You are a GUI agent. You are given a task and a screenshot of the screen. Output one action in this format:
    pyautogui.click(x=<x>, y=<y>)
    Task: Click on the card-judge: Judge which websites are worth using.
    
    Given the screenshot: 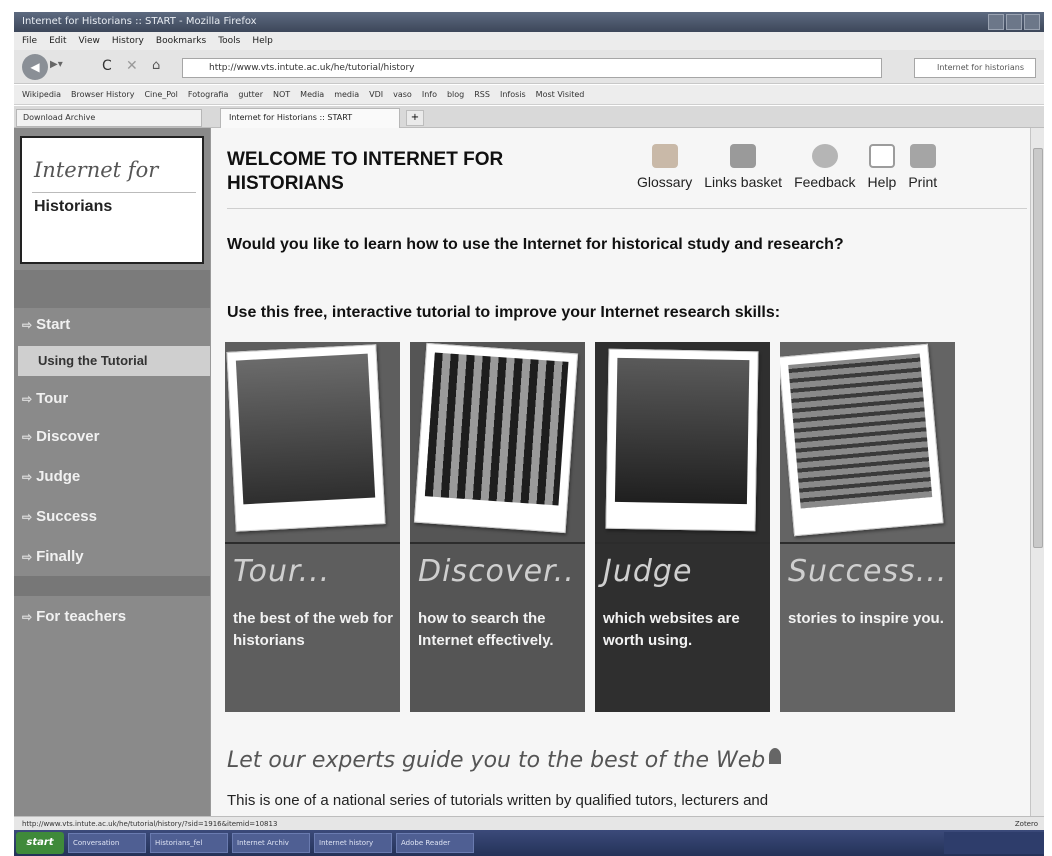 What is the action you would take?
    pyautogui.click(x=682, y=527)
    